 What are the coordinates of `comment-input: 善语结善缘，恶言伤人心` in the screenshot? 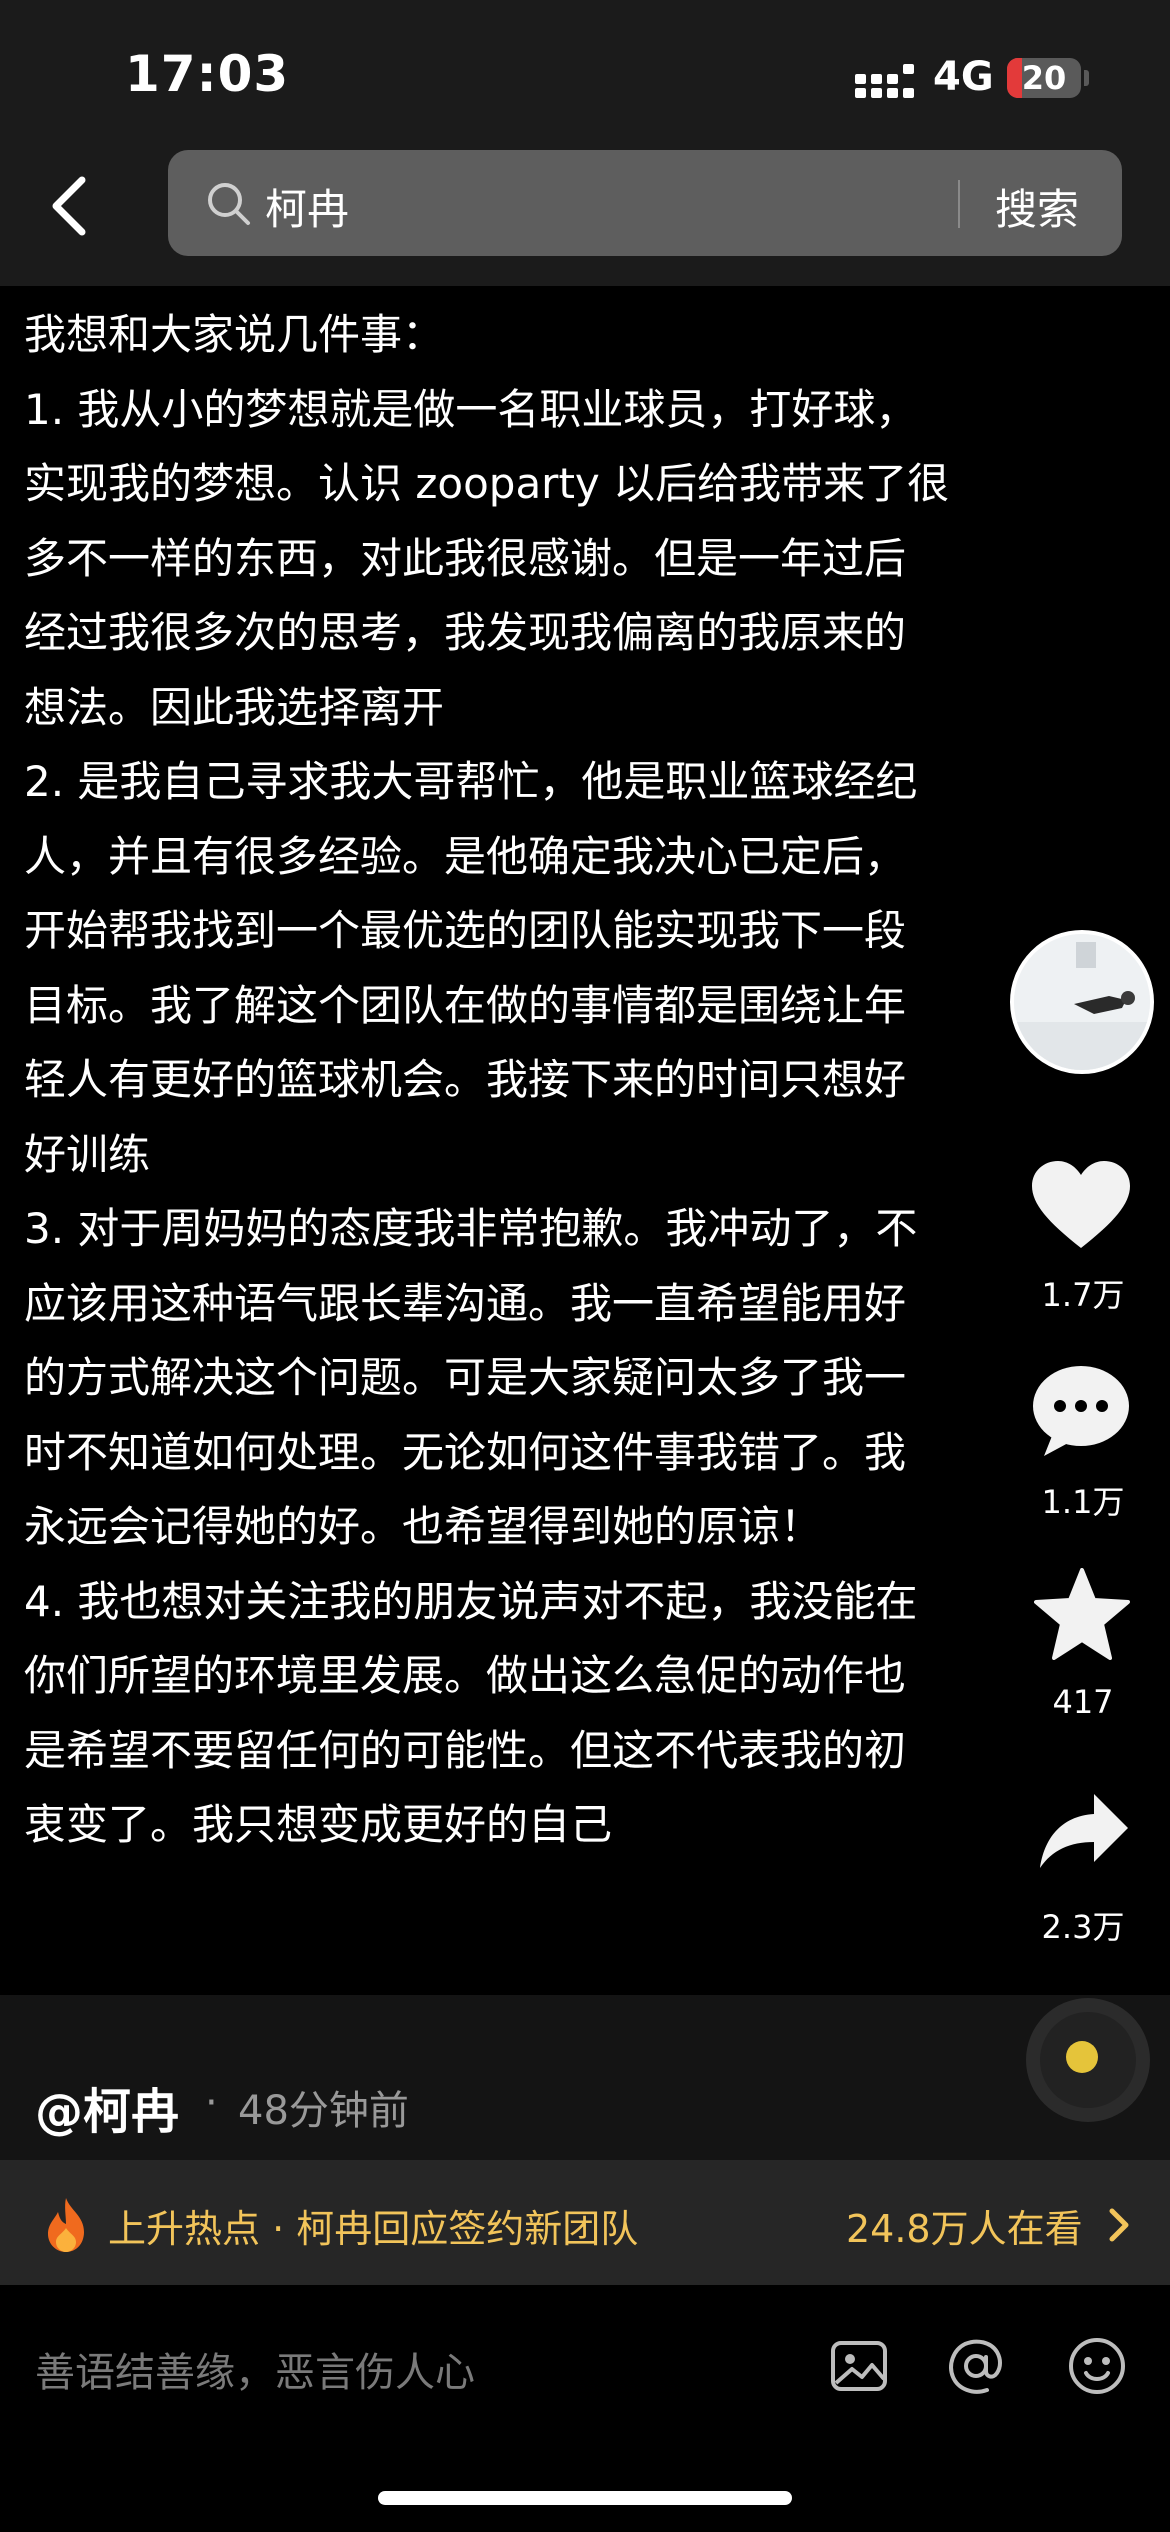 It's located at (255, 2369).